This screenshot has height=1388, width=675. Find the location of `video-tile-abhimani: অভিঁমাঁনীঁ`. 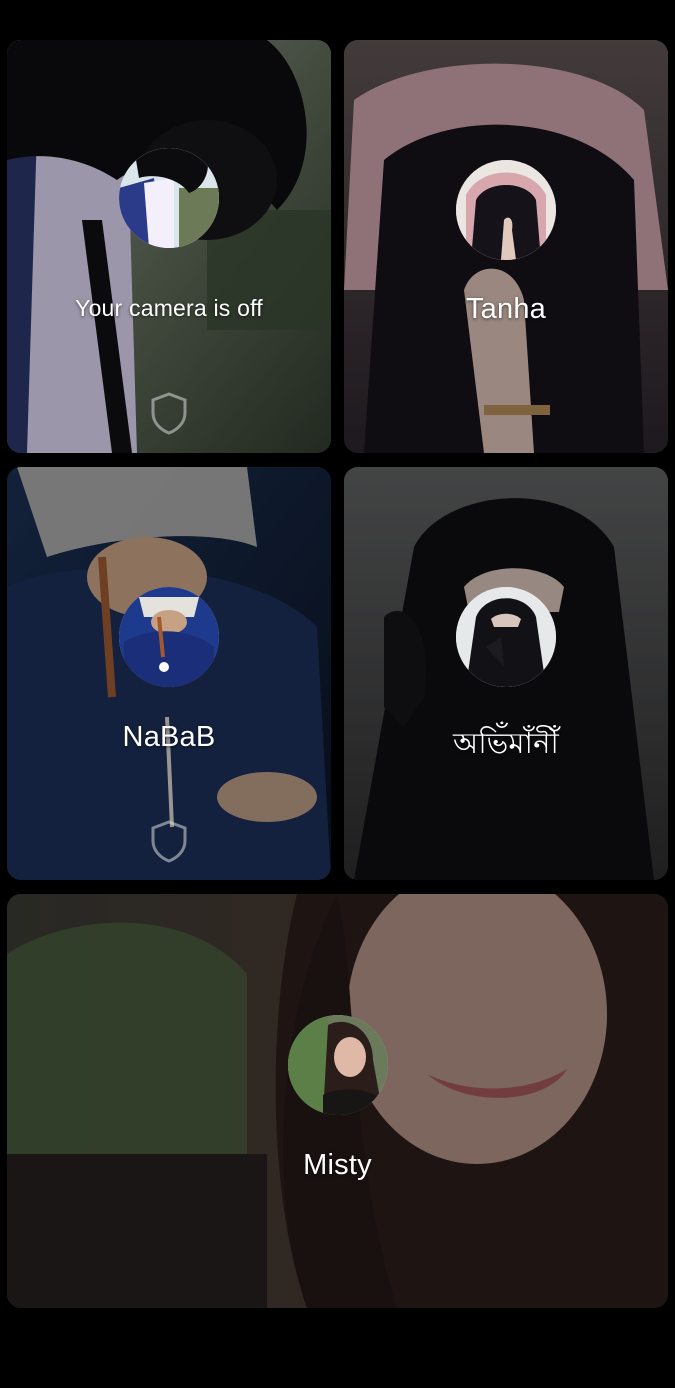

video-tile-abhimani: অভিঁমাঁনীঁ is located at coordinates (506, 673).